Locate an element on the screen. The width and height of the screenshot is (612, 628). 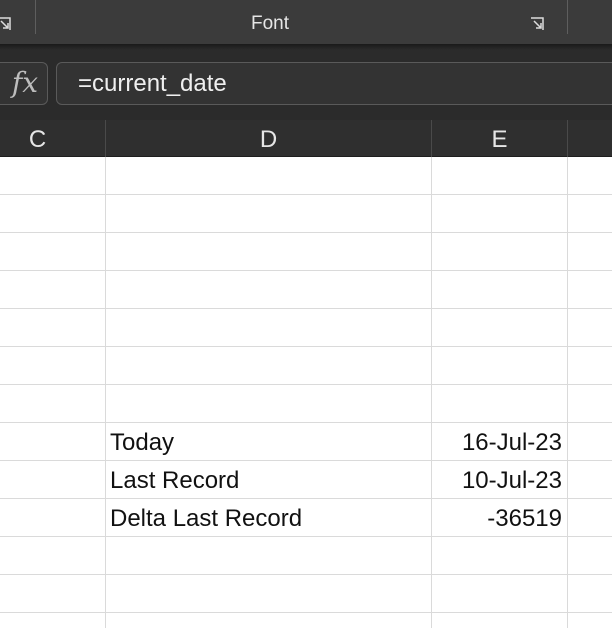
insert-function-button: fx is located at coordinates (24, 83).